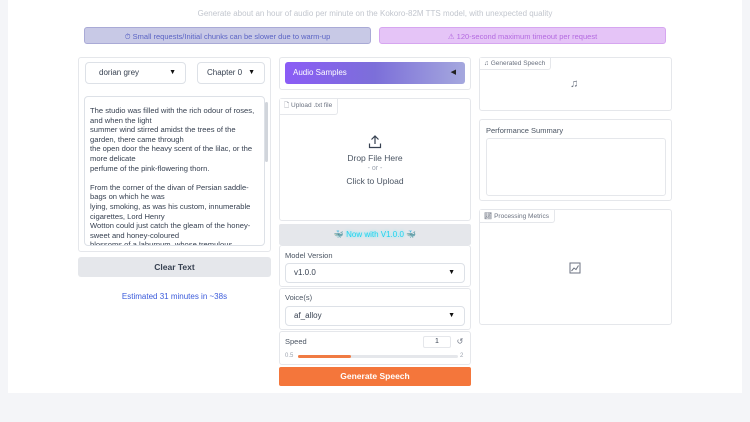 Image resolution: width=750 pixels, height=422 pixels. Describe the element at coordinates (320, 72) in the screenshot. I see `audio-samples-label: Audio Samples` at that location.